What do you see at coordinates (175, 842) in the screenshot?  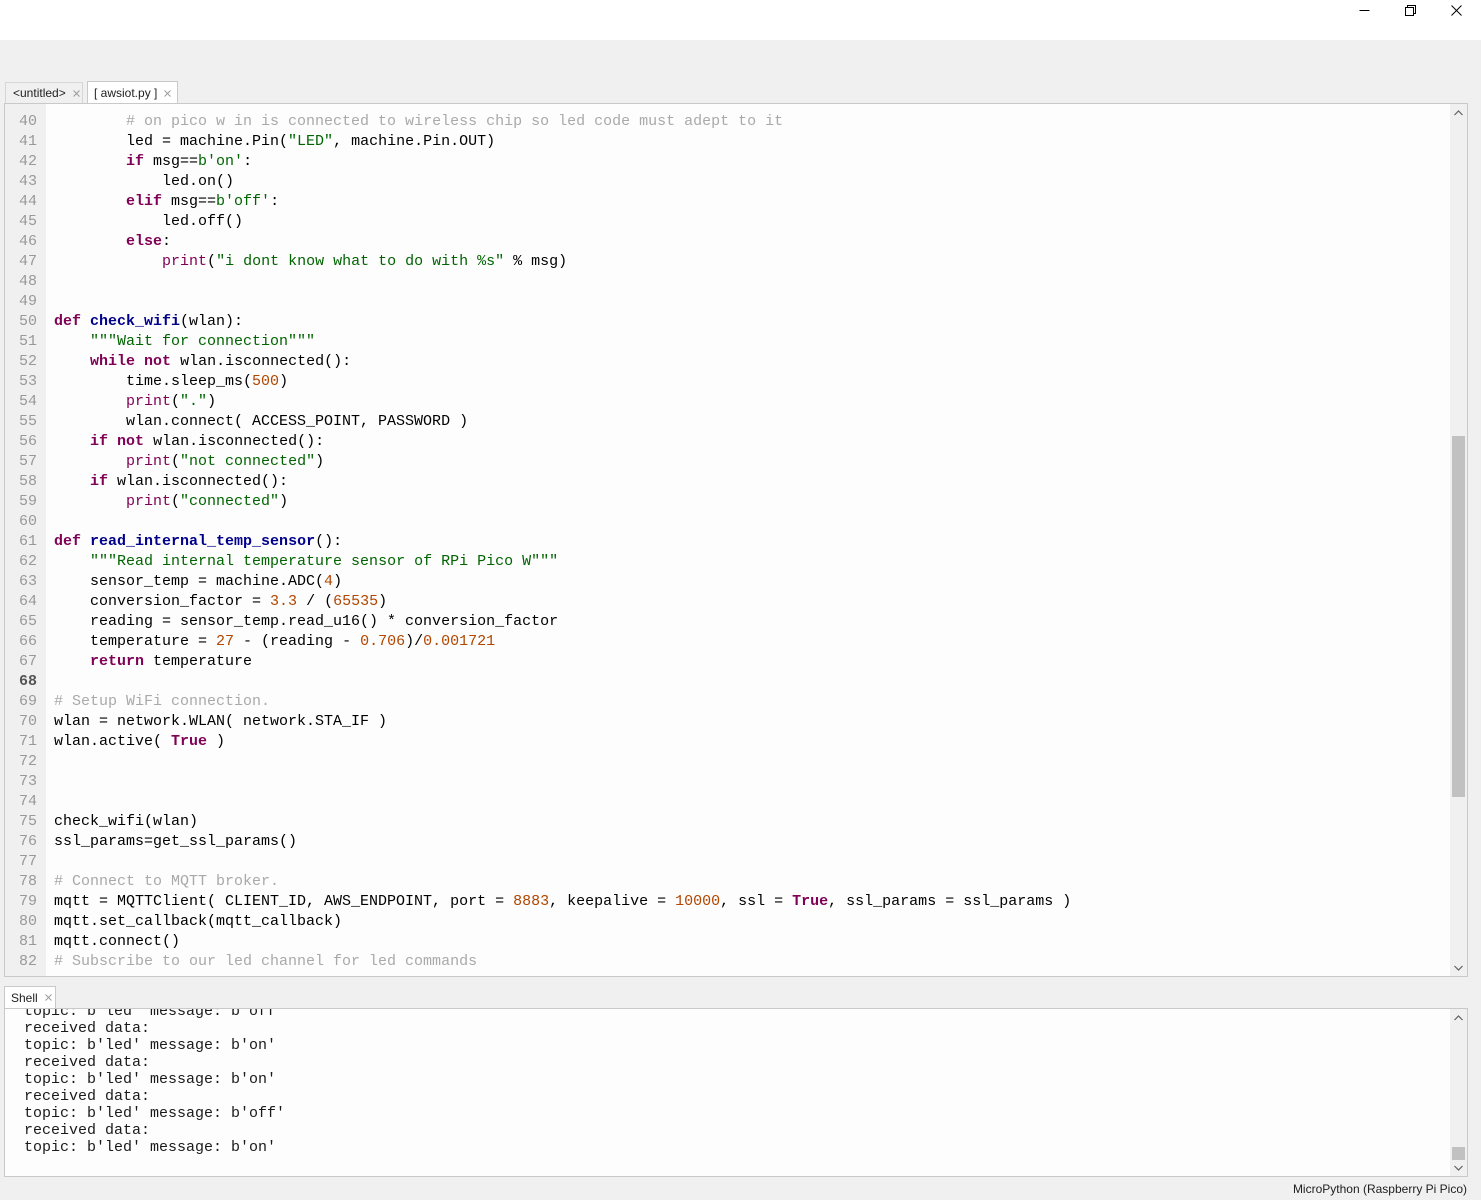 I see `code-text: ssl_params=get_ssl_params()` at bounding box center [175, 842].